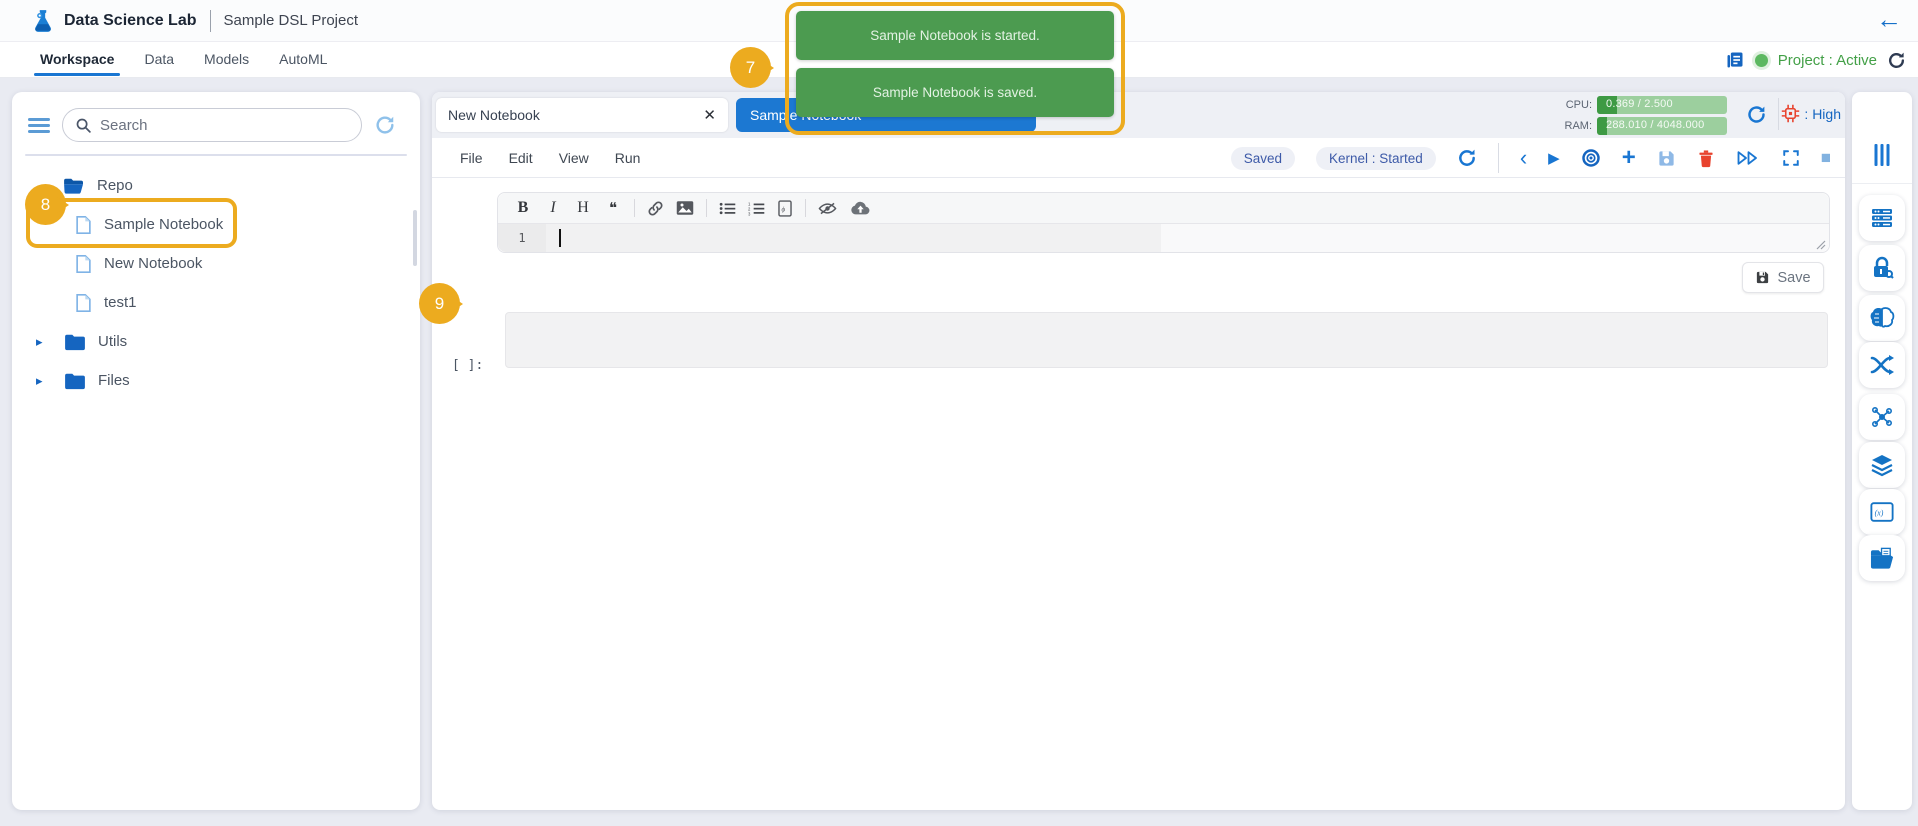 This screenshot has width=1918, height=826. Describe the element at coordinates (1735, 60) in the screenshot. I see `notes-icon` at that location.